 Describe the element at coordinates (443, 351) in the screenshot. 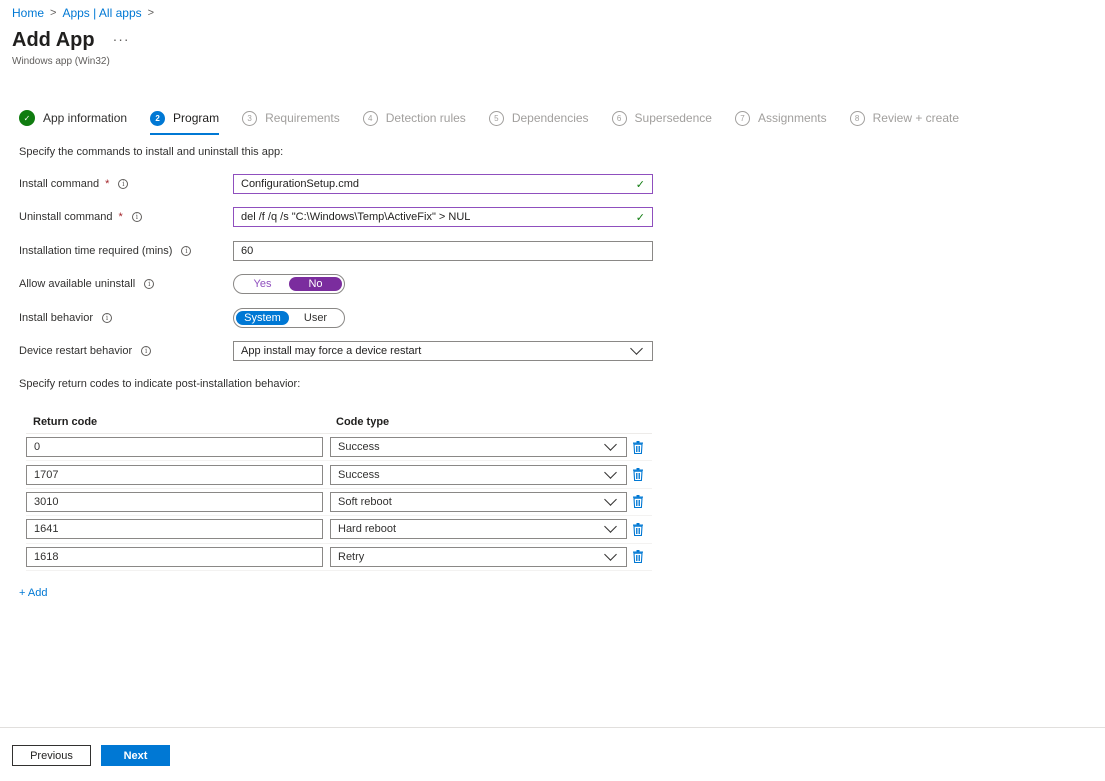

I see `restart-behavior-dropdown: App install may force a device restart` at that location.